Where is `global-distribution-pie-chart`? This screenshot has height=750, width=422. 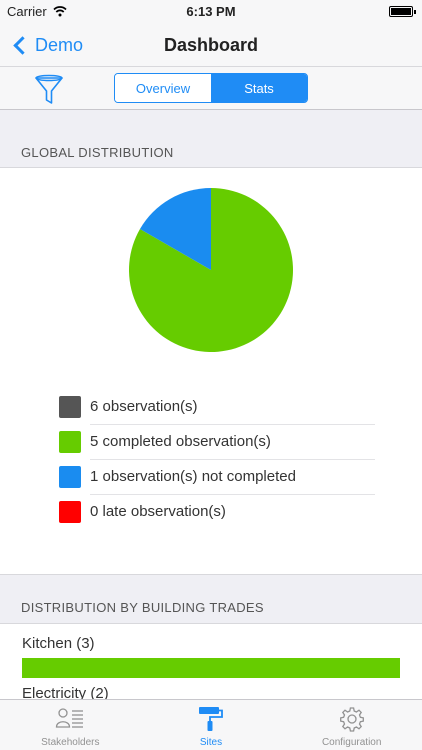 global-distribution-pie-chart is located at coordinates (211, 270).